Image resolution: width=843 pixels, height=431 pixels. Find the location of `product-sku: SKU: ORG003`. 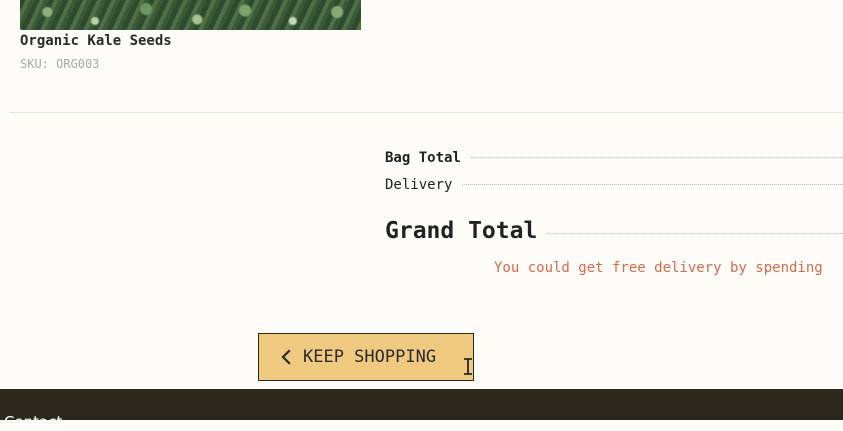

product-sku: SKU: ORG003 is located at coordinates (60, 64).